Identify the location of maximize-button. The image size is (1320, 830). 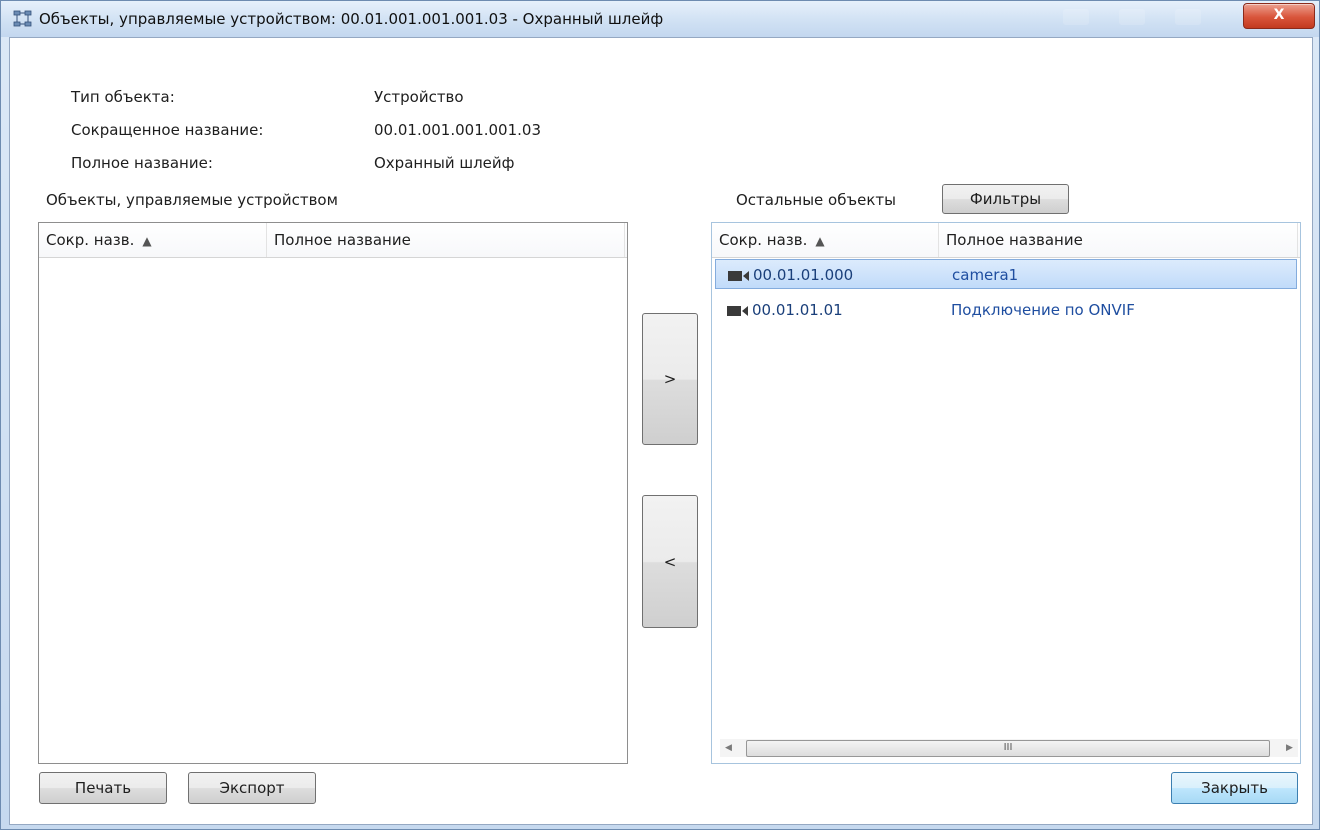
(1132, 17).